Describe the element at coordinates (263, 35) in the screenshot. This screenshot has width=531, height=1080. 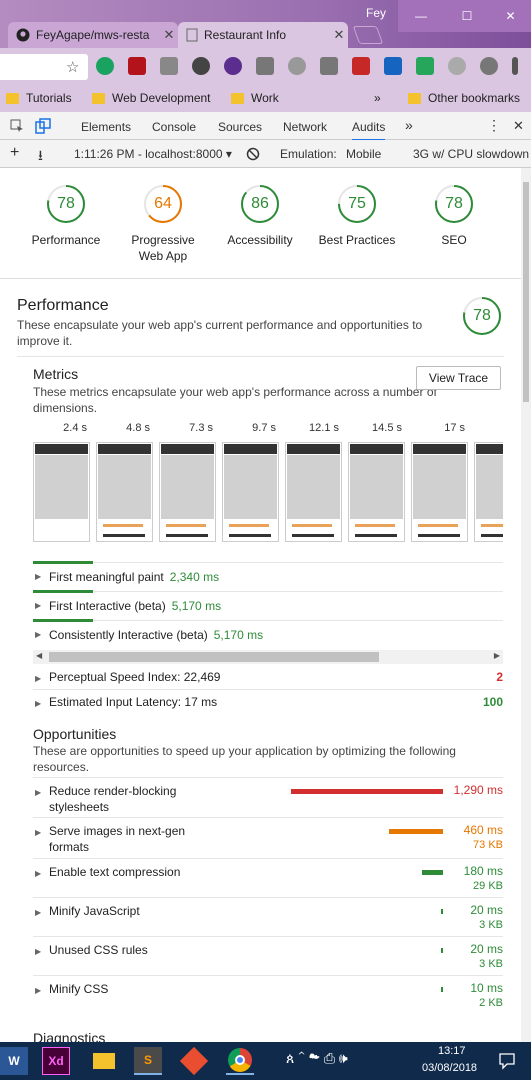
I see `tab-restaurant-info: Restaurant Info ✕` at that location.